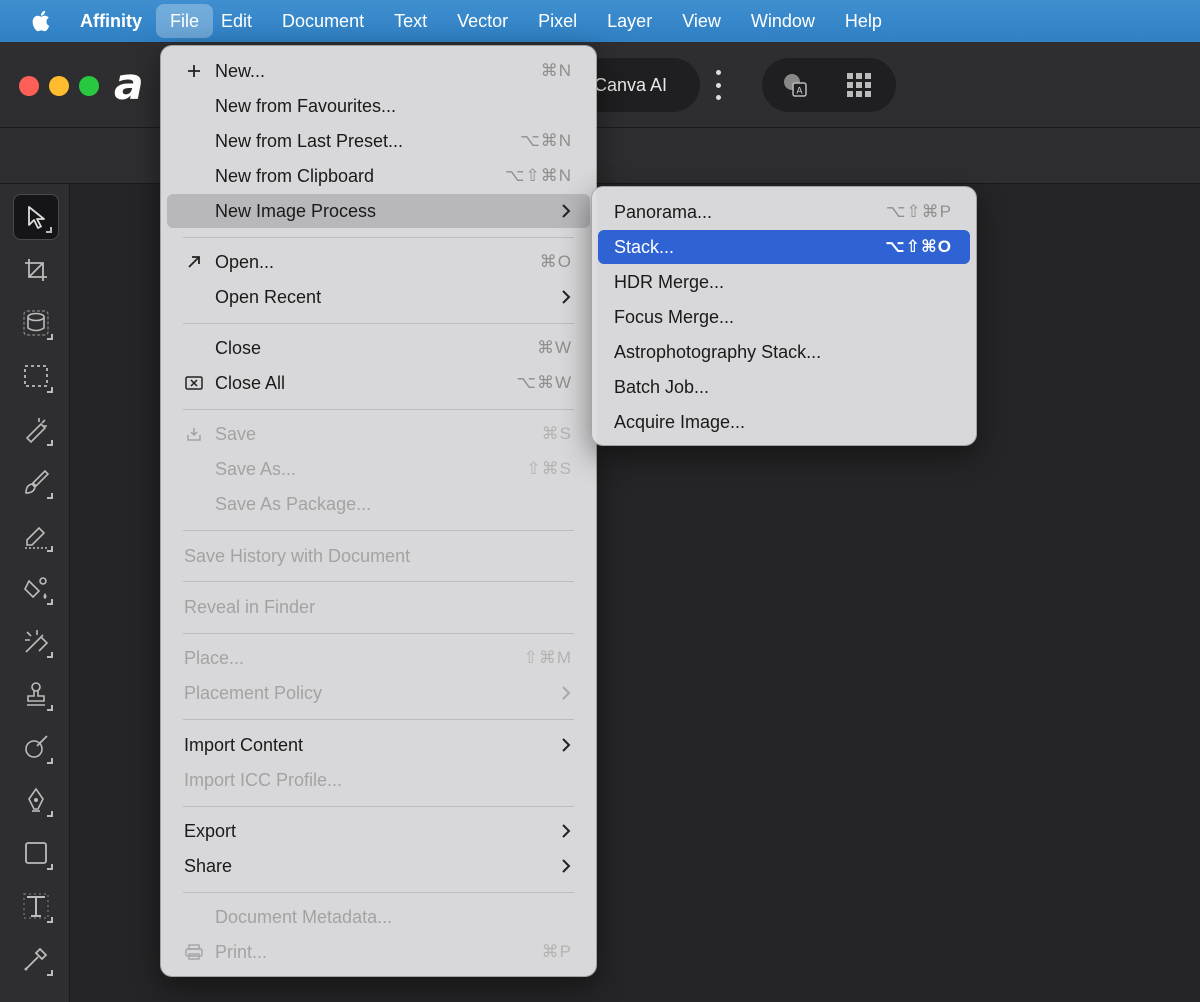 The image size is (1200, 1002). I want to click on menubar-window: Window, so click(783, 21).